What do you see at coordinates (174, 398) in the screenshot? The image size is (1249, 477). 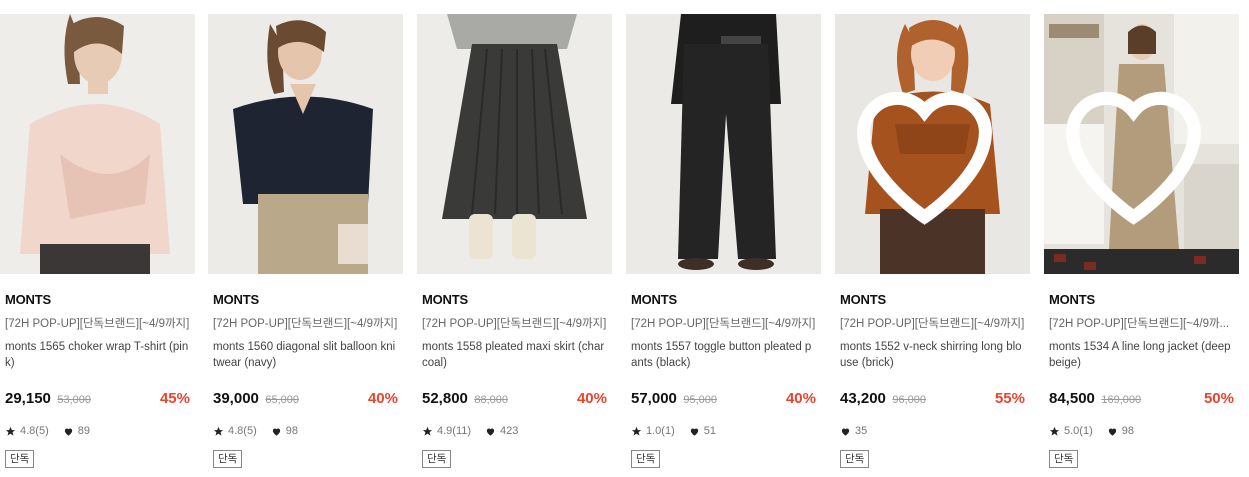 I see `discount-rate: 45%` at bounding box center [174, 398].